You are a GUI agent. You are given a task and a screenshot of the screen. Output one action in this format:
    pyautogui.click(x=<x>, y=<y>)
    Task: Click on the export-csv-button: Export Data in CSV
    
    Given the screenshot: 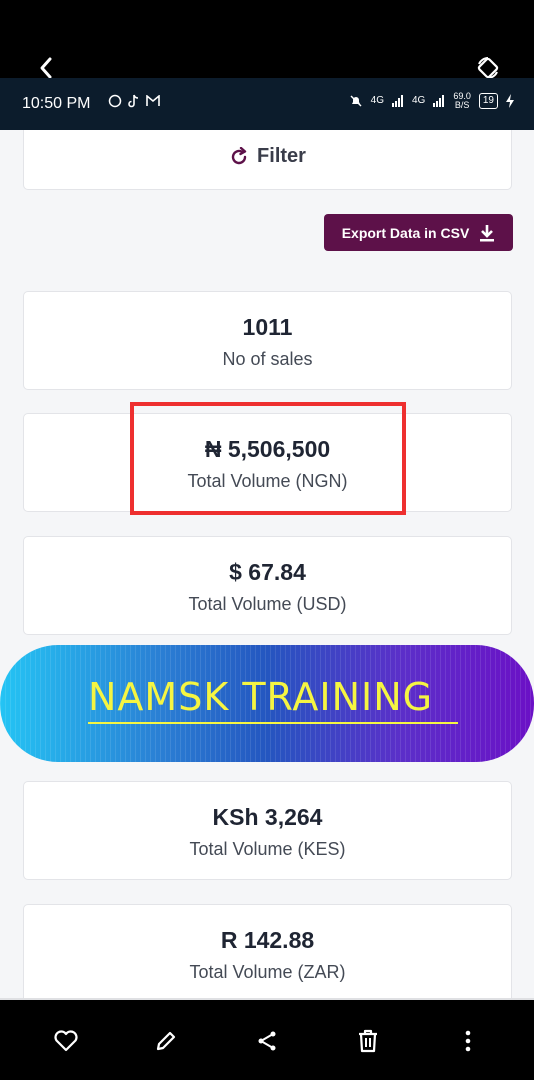 What is the action you would take?
    pyautogui.click(x=418, y=232)
    